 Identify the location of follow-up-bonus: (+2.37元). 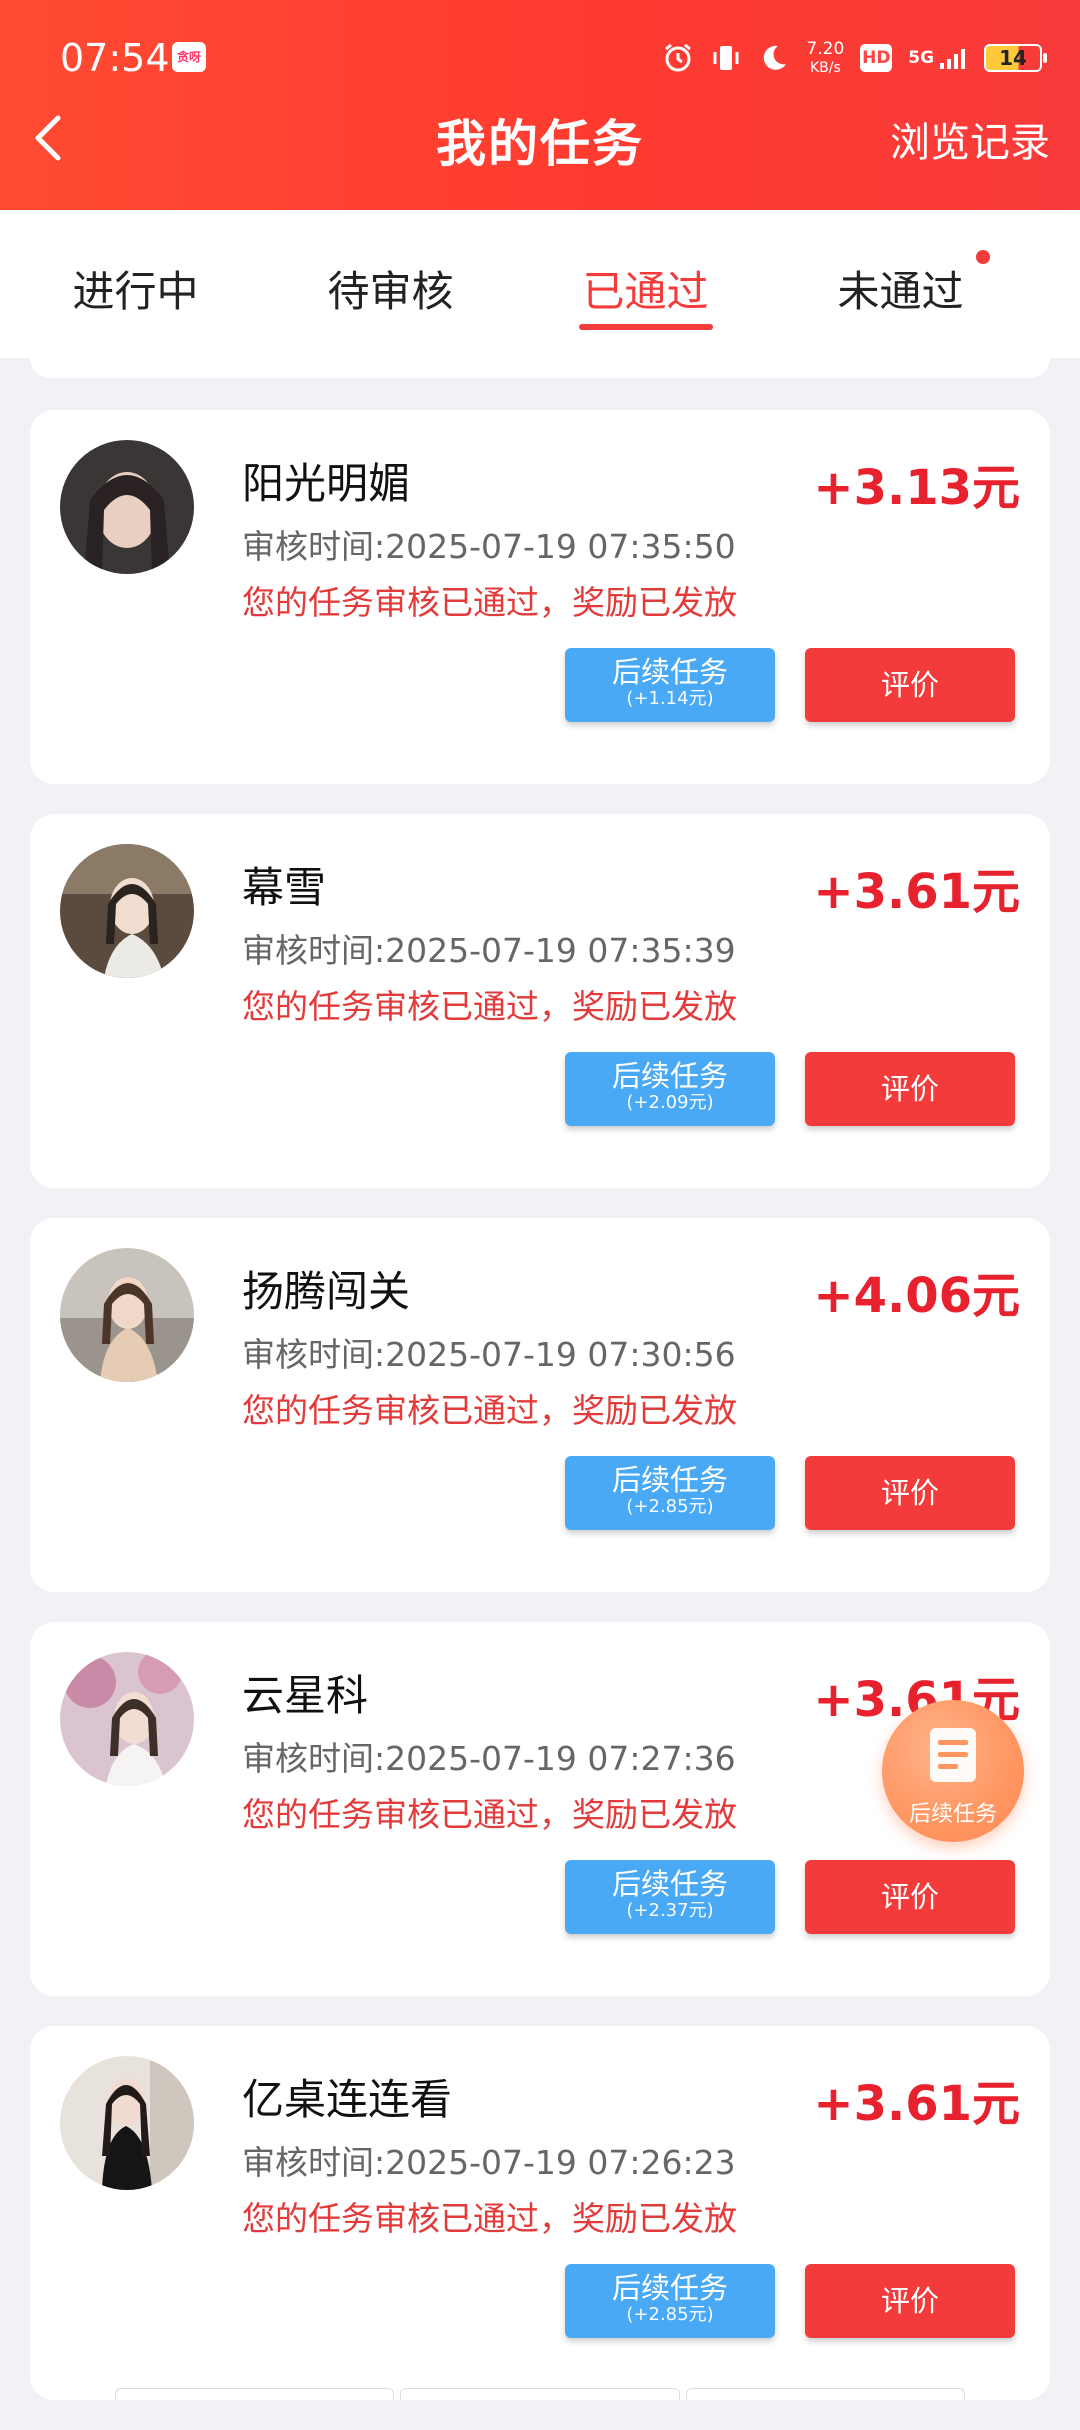
(670, 1910).